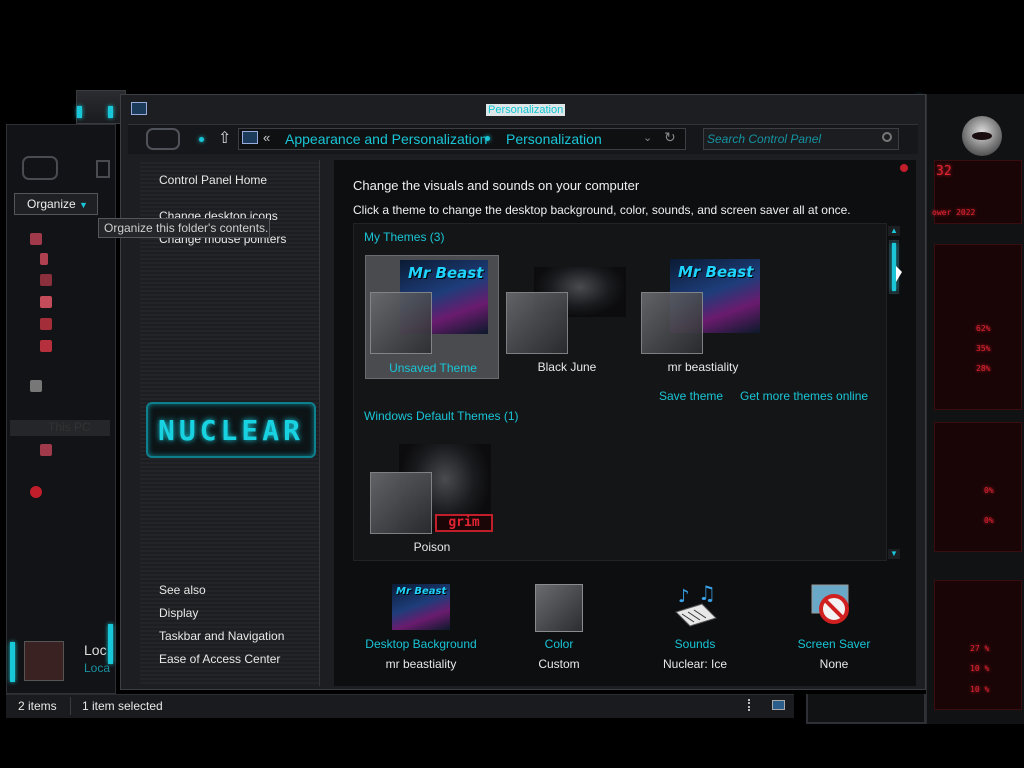 This screenshot has width=1024, height=768. I want to click on color-item: Color Custom, so click(559, 654).